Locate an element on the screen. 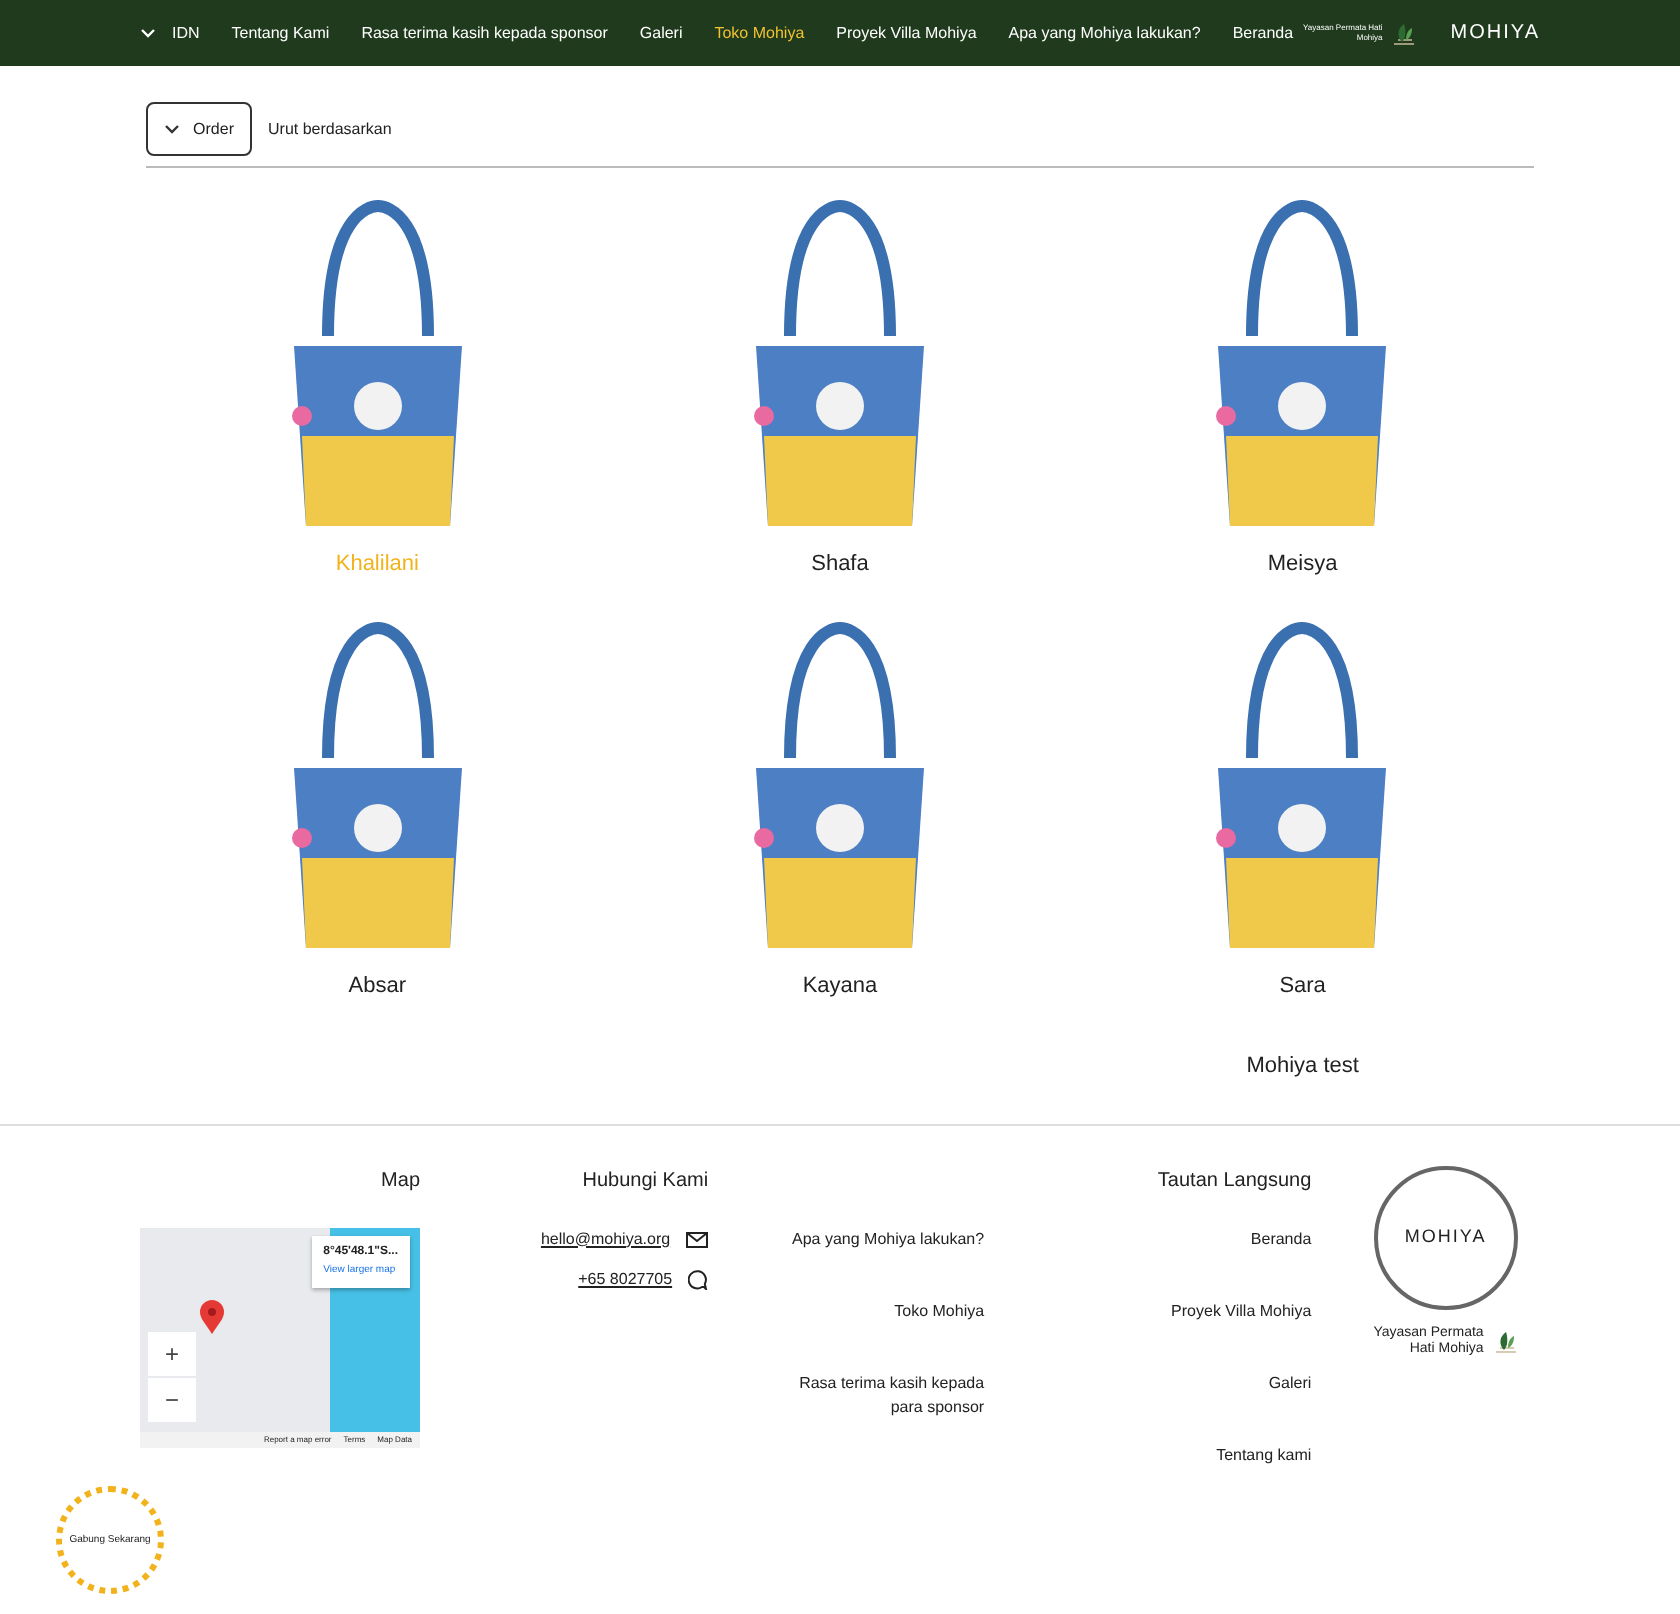 The height and width of the screenshot is (1614, 1680). product-name: Mohiya test is located at coordinates (1302, 1066).